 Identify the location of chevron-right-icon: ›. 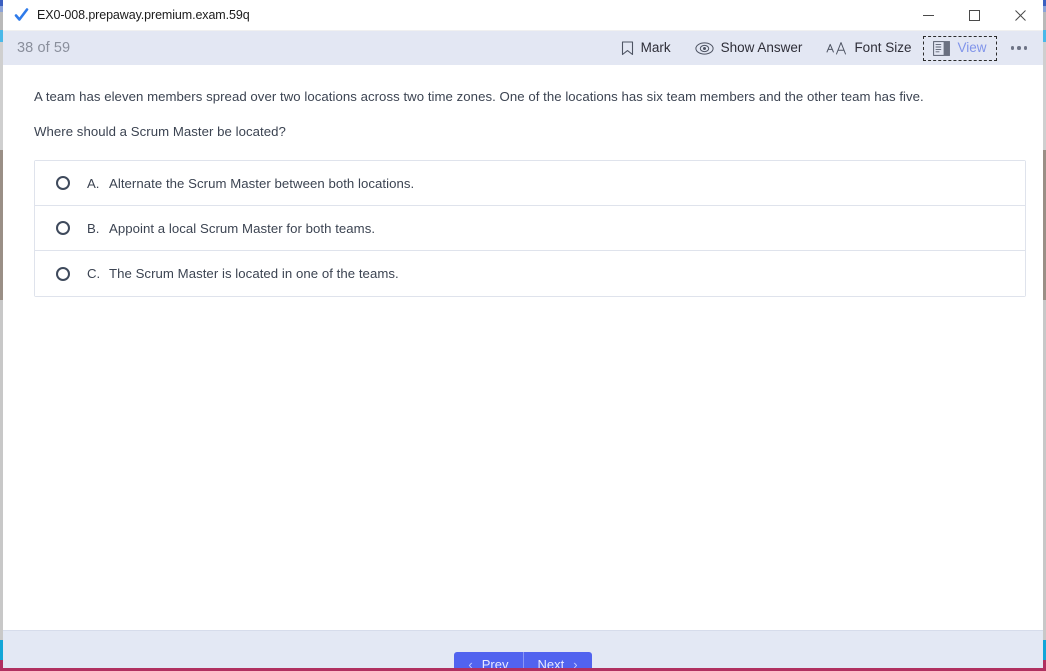
(575, 662).